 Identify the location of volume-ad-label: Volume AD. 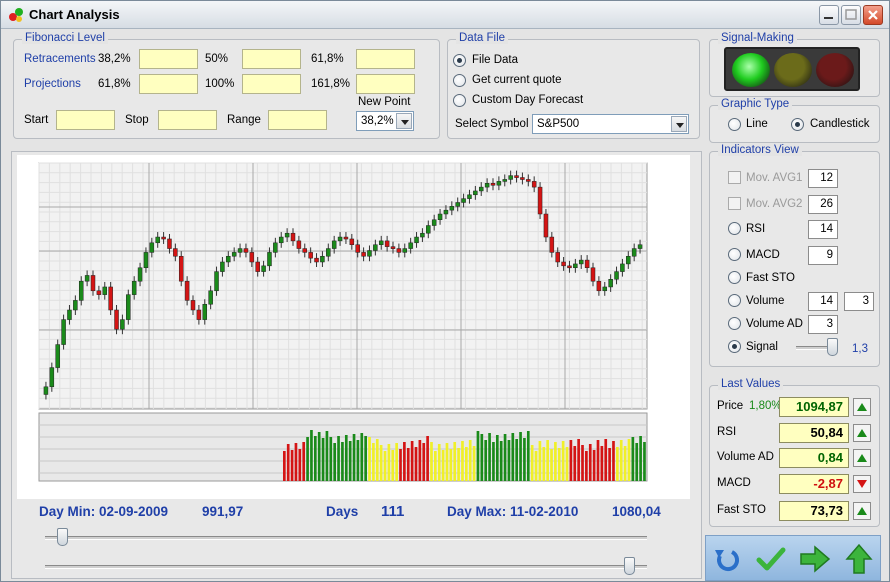
(774, 324).